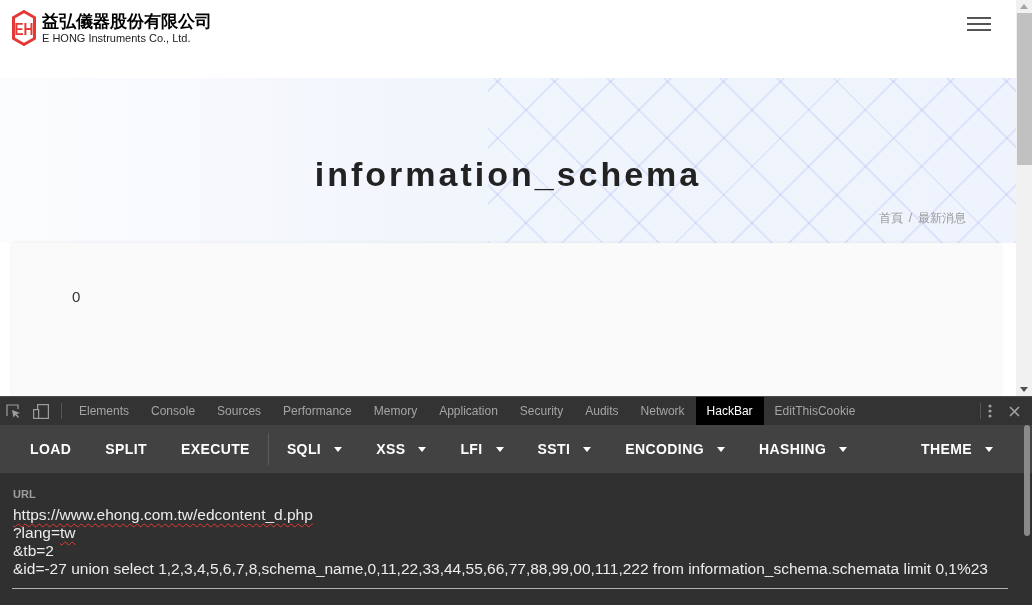 Image resolution: width=1032 pixels, height=605 pixels. What do you see at coordinates (979, 24) in the screenshot?
I see `menu-icon` at bounding box center [979, 24].